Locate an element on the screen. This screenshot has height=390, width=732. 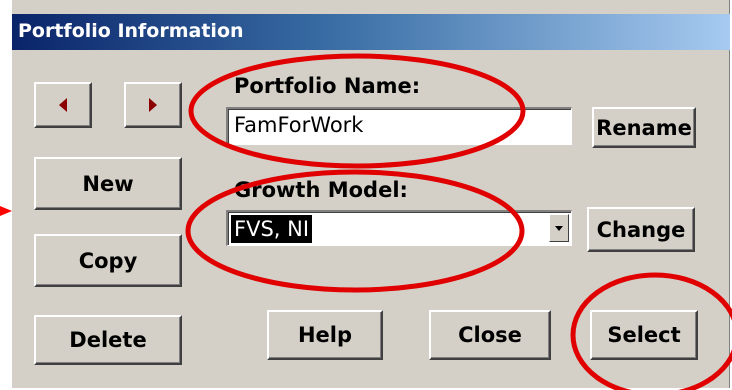
select-button-highlight is located at coordinates (651, 331).